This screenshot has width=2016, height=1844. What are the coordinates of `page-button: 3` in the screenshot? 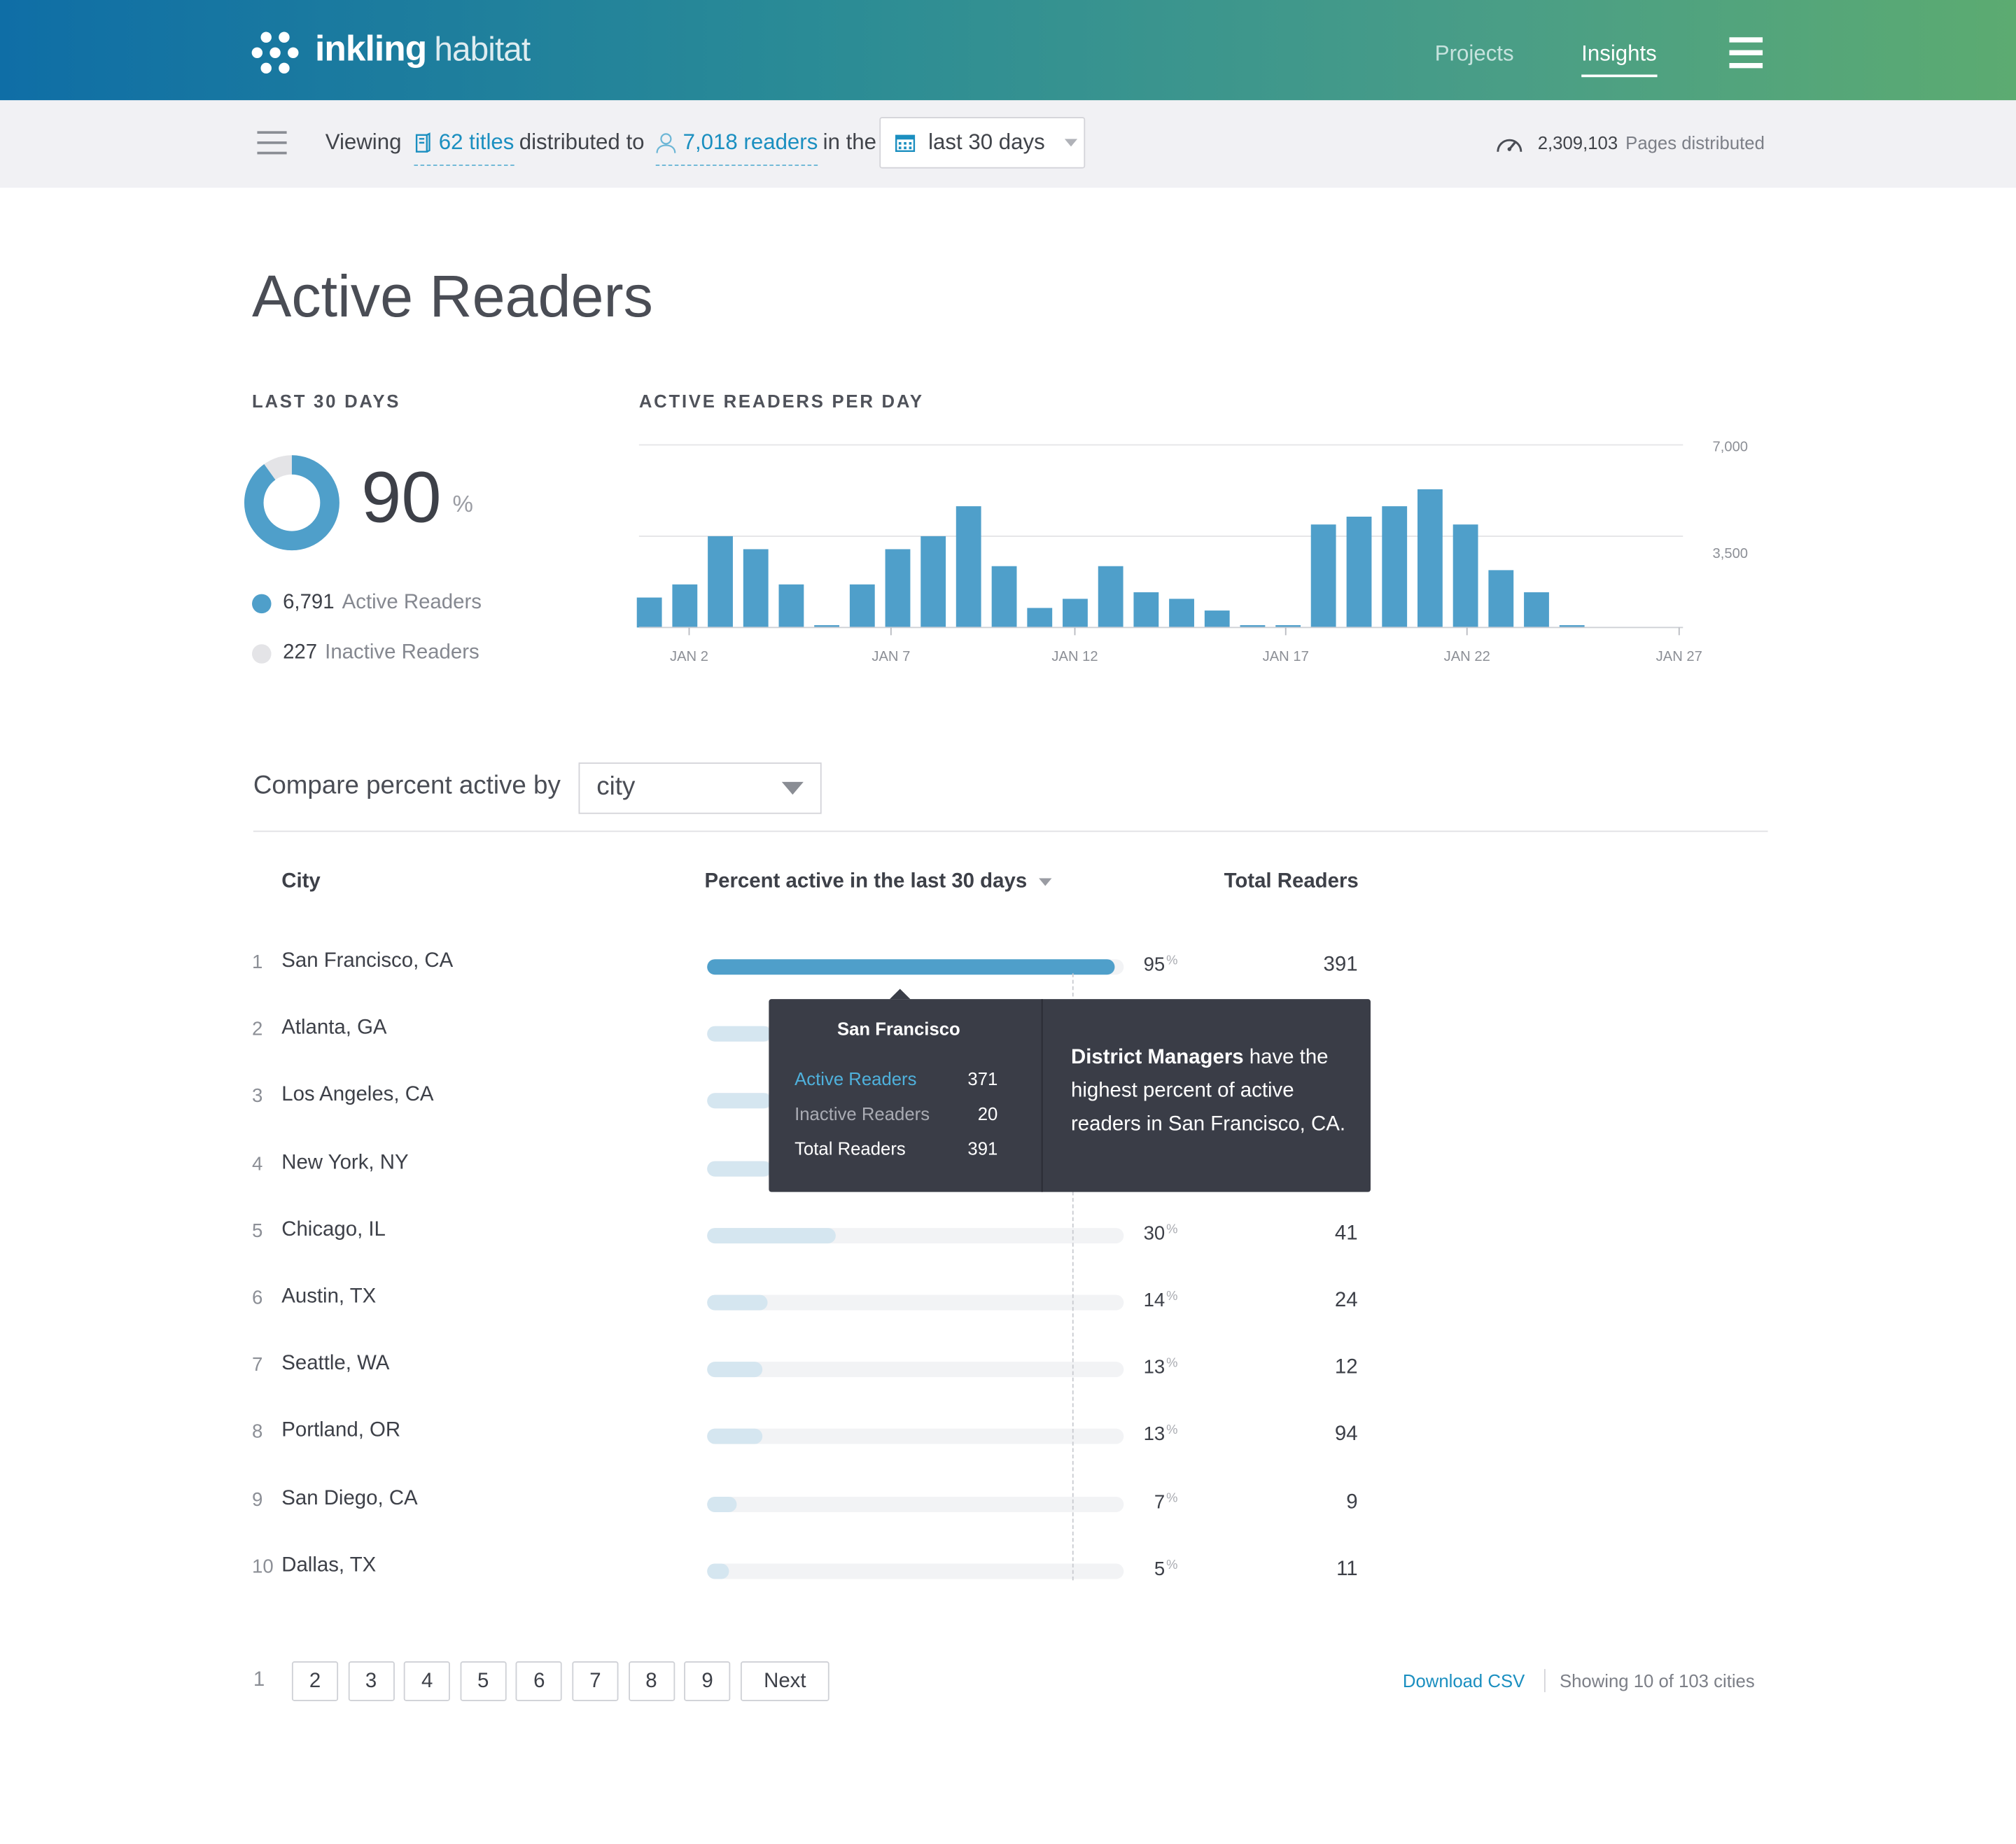 It's located at (371, 1681).